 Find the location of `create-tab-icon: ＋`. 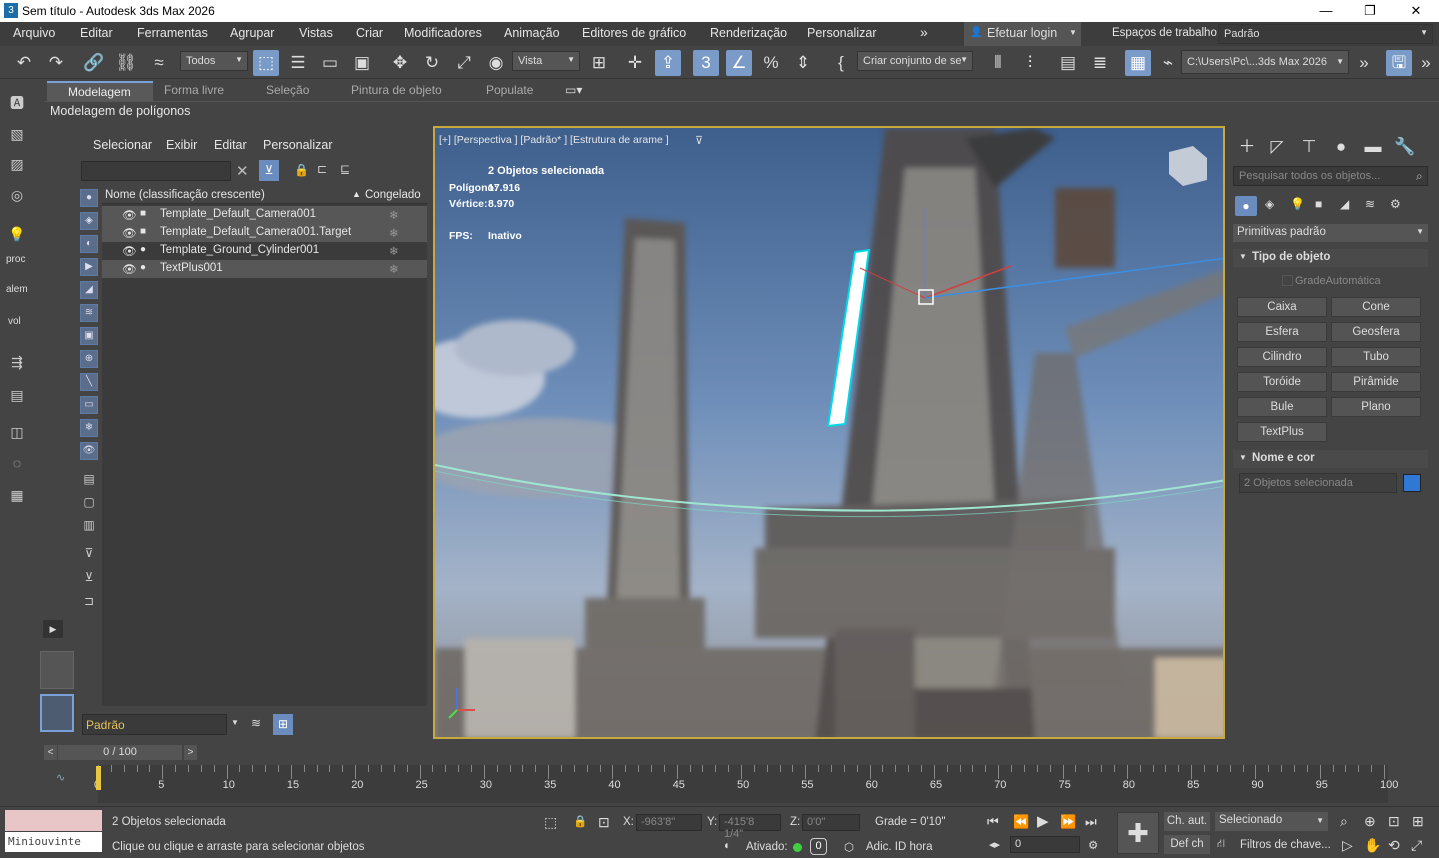

create-tab-icon: ＋ is located at coordinates (1247, 147).